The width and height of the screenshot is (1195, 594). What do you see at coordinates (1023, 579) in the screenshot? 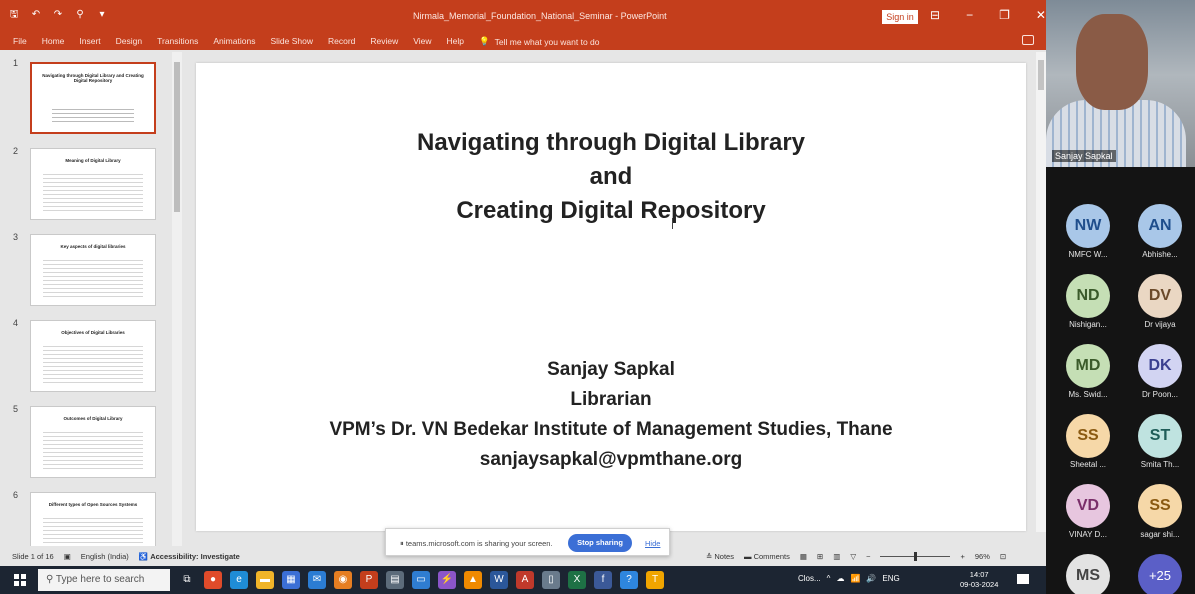
I see `notification-icon` at bounding box center [1023, 579].